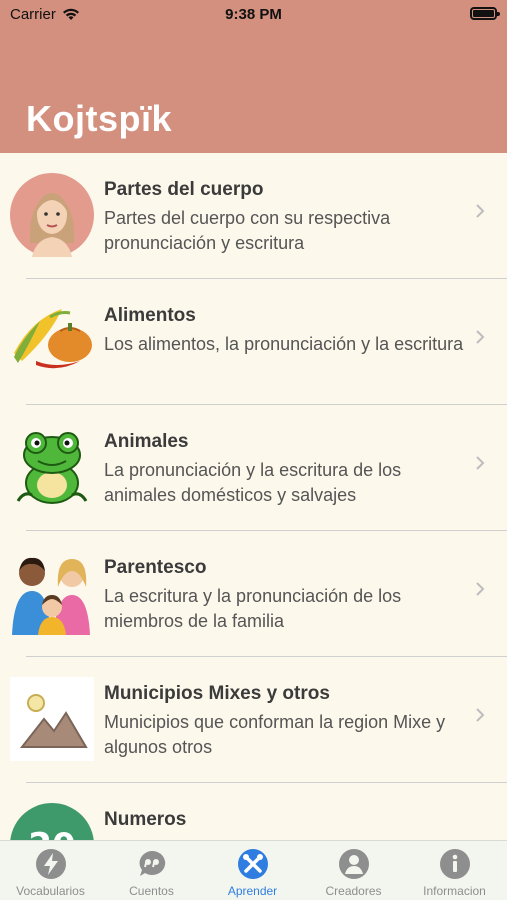 This screenshot has width=507, height=900. What do you see at coordinates (252, 864) in the screenshot?
I see `tools-icon` at bounding box center [252, 864].